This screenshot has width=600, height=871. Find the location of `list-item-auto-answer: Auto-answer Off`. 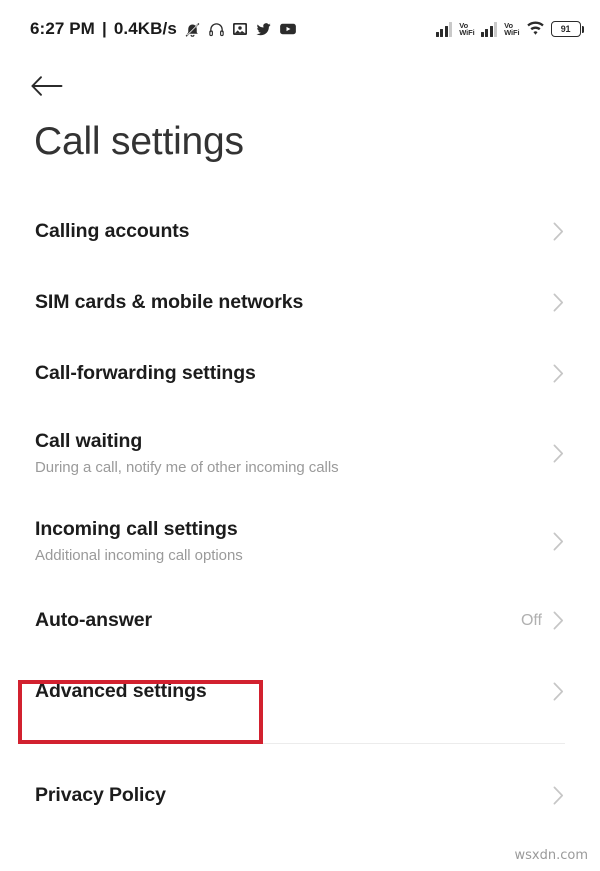

list-item-auto-answer: Auto-answer Off is located at coordinates (300, 620).